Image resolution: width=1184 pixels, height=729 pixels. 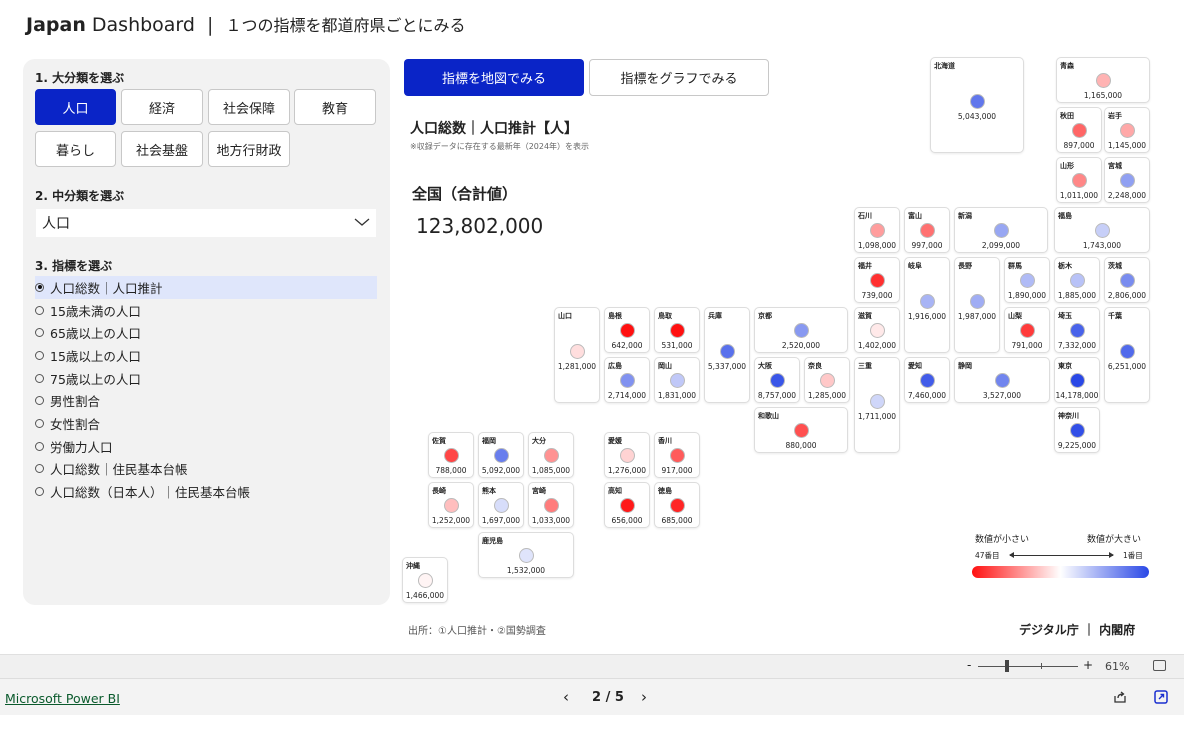 What do you see at coordinates (677, 380) in the screenshot?
I see `prefecture-tile: 岡山 1,831,000` at bounding box center [677, 380].